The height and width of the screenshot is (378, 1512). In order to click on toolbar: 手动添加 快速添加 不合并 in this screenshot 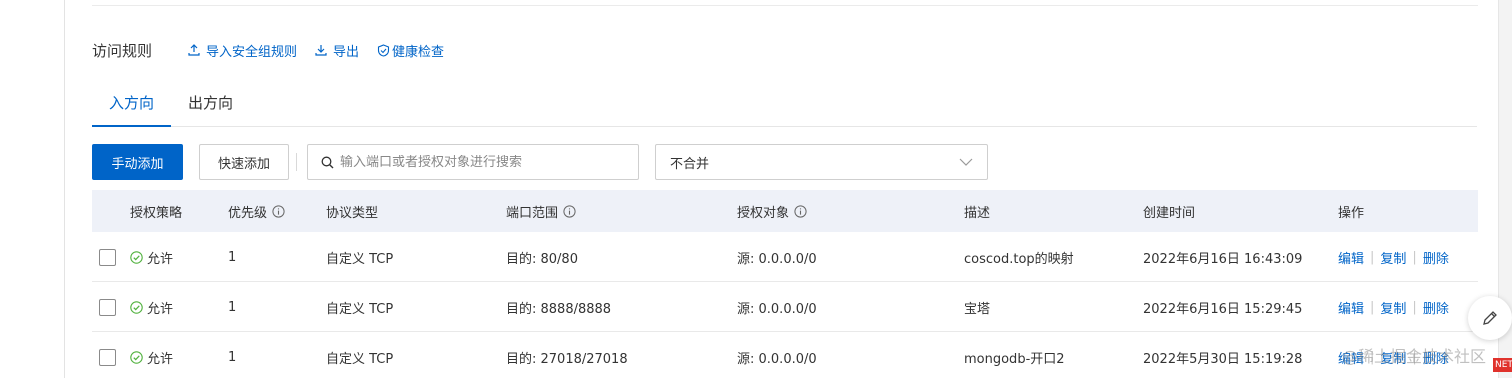, I will do `click(540, 162)`.